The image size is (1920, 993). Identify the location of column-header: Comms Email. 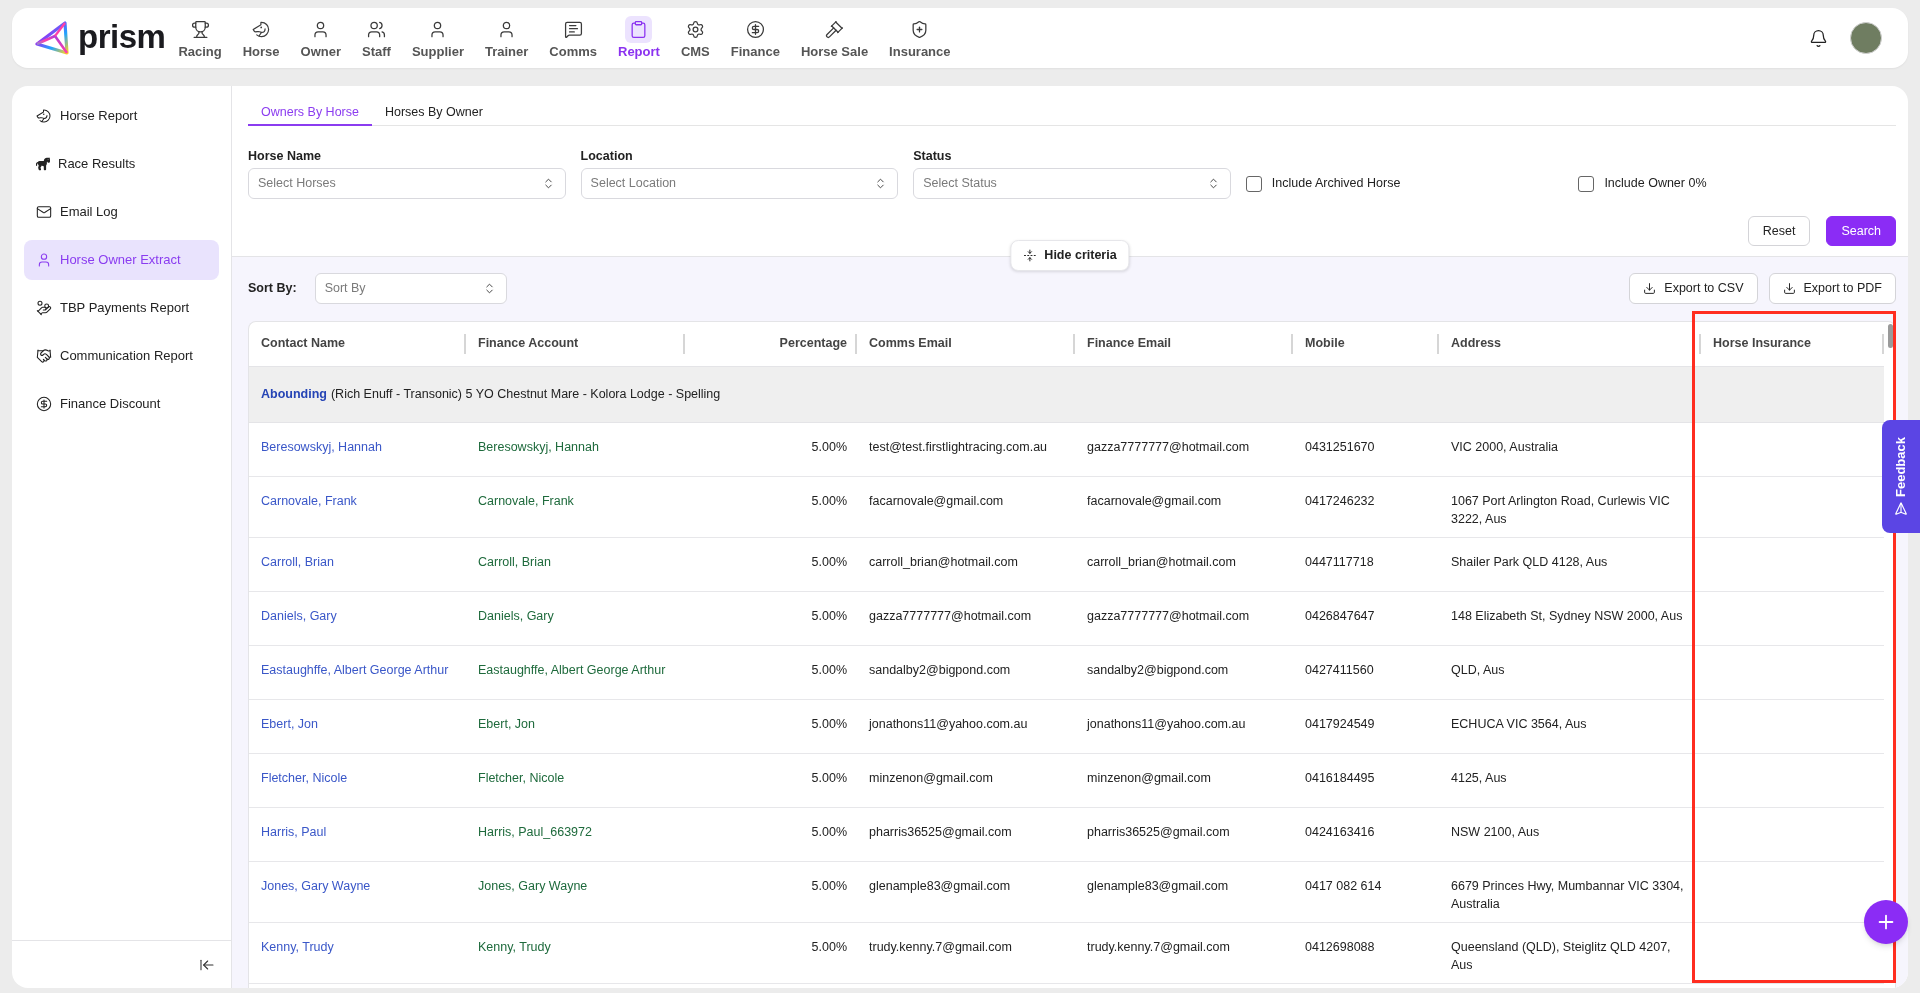
(910, 344).